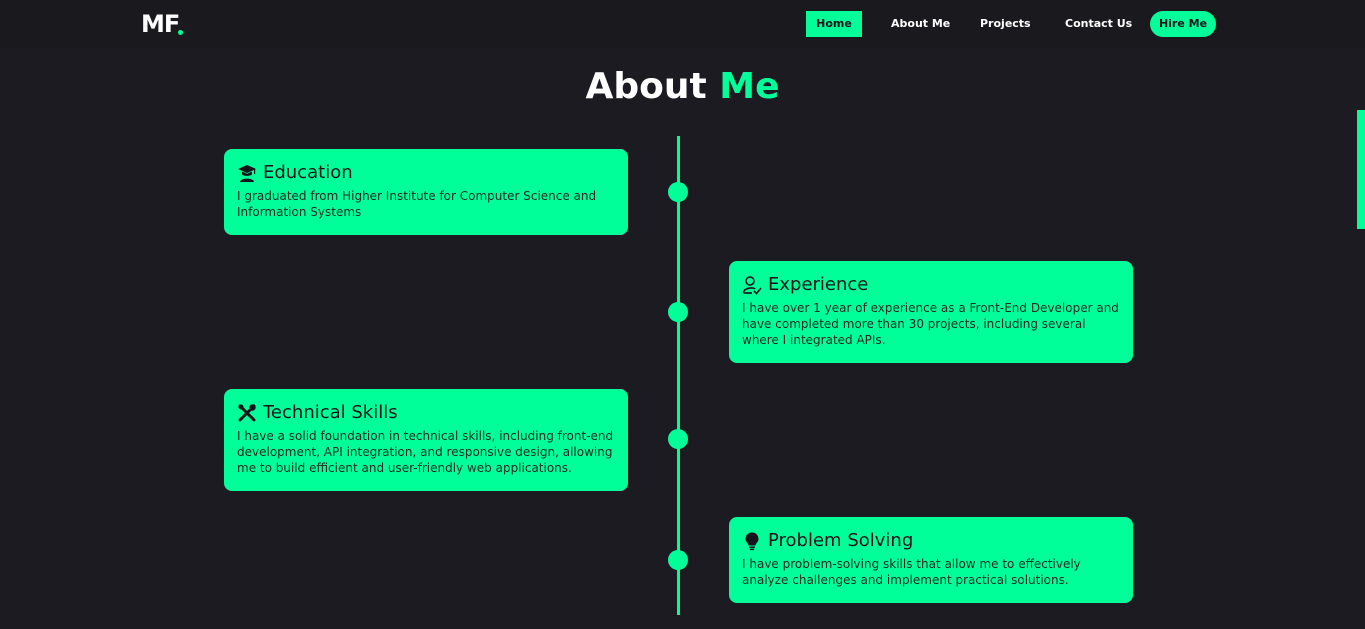 The image size is (1365, 629). Describe the element at coordinates (920, 24) in the screenshot. I see `nav-link-about: About Me` at that location.